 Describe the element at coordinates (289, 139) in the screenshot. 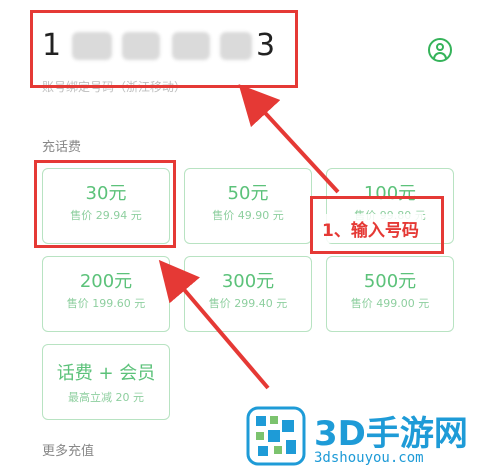

I see `arrow-to-phone` at that location.